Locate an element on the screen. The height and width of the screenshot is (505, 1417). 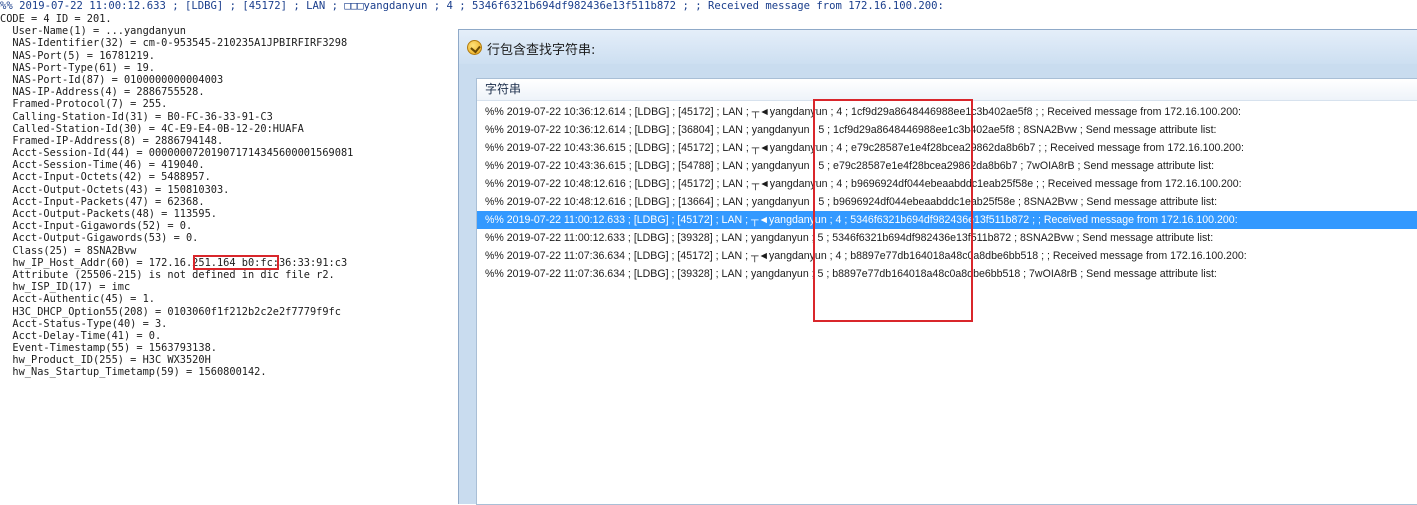
log-line: Acct-Output-Packets(48) = 113595. is located at coordinates (108, 214).